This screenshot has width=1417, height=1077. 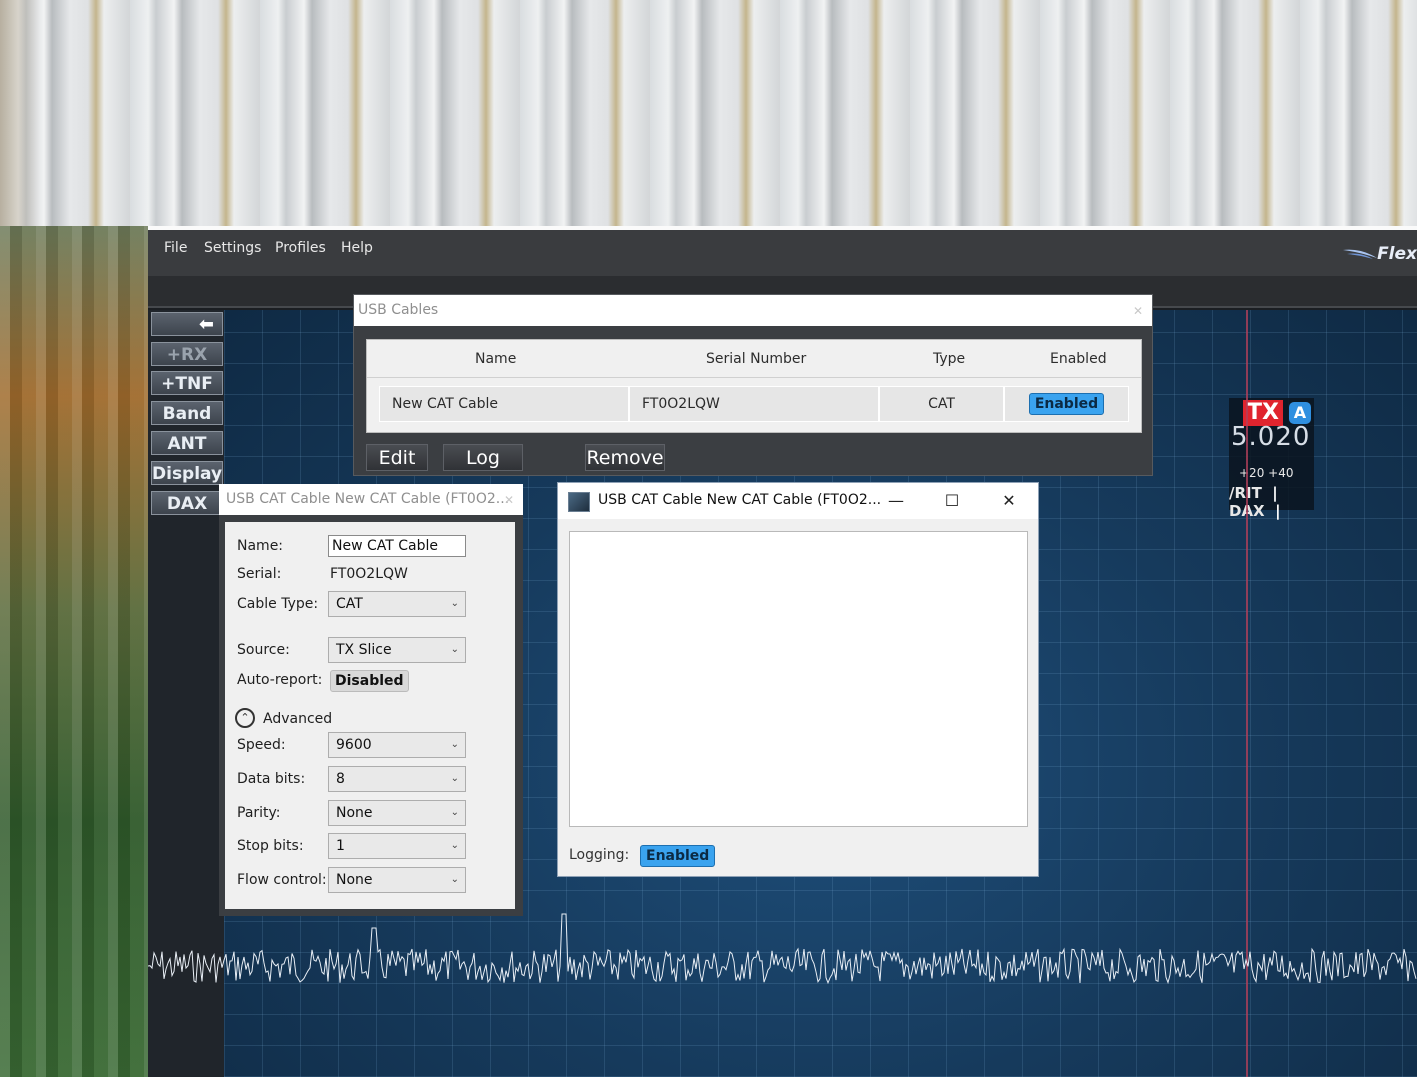 I want to click on cell-enabled: Enabled, so click(x=1066, y=404).